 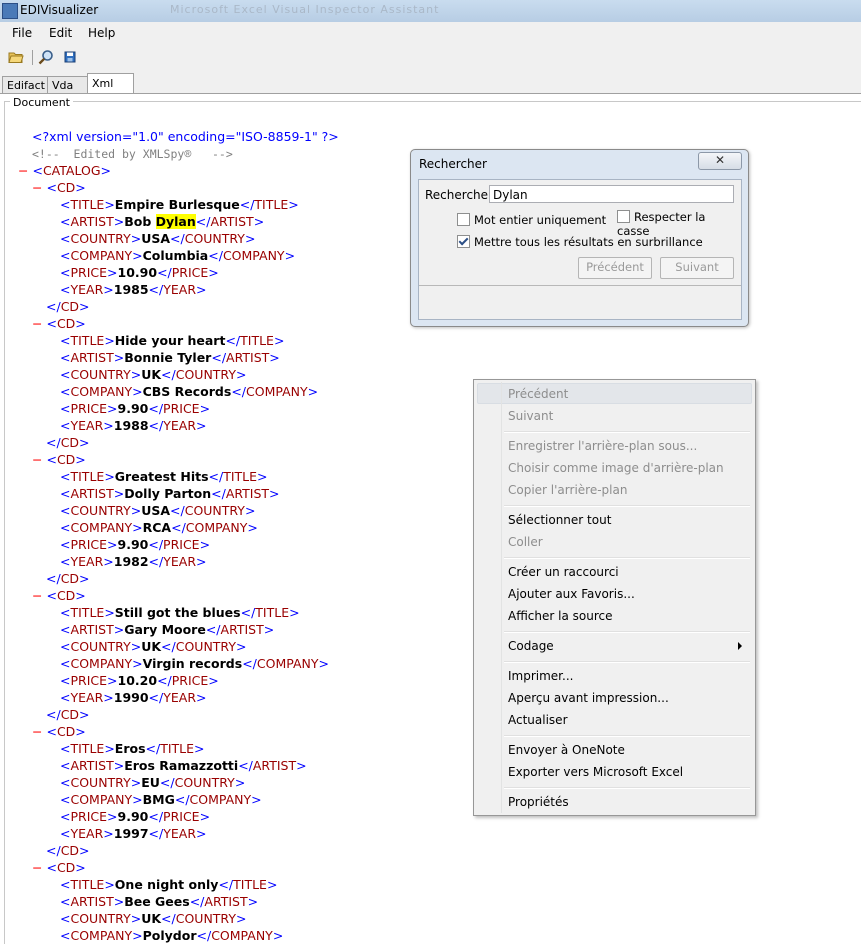 What do you see at coordinates (162, 221) in the screenshot?
I see `xml-element-artist: <ARTIST>Bob Dylan</ARTIST>` at bounding box center [162, 221].